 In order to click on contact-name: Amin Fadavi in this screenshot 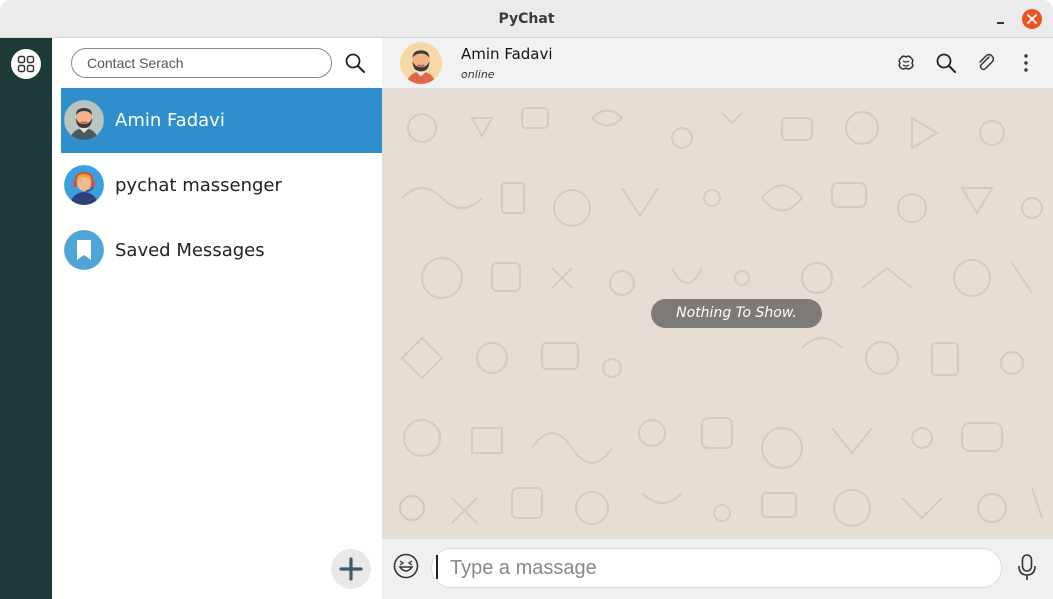, I will do `click(170, 120)`.